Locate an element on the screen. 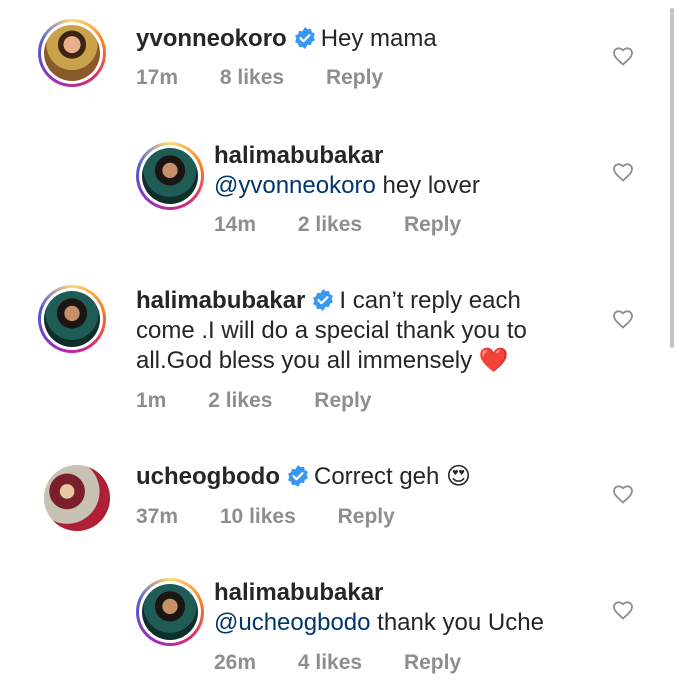 This screenshot has width=698, height=693. comment-meta: 1m 2 likes Reply is located at coordinates (271, 401).